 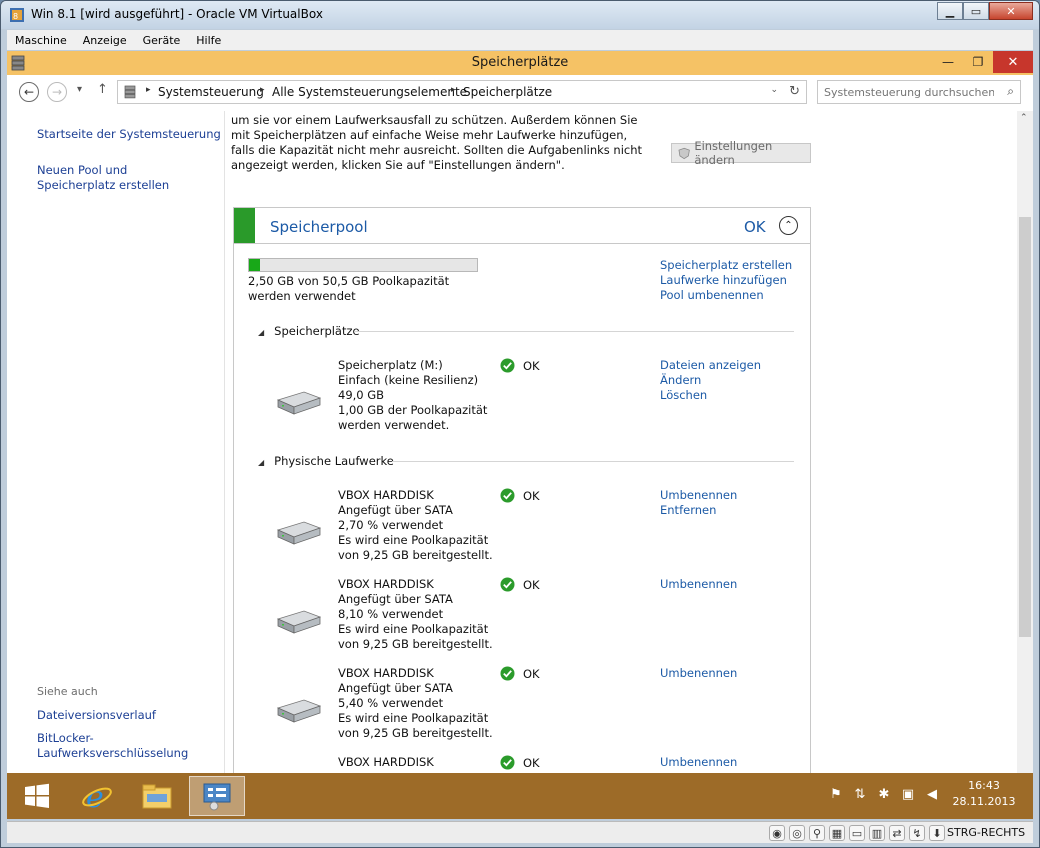 What do you see at coordinates (908, 794) in the screenshot?
I see `display-icon: ▣` at bounding box center [908, 794].